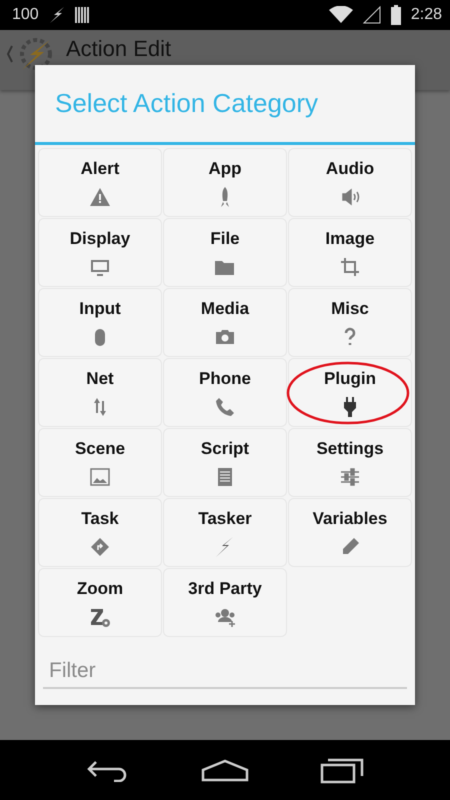  I want to click on filter-field: Filter, so click(225, 672).